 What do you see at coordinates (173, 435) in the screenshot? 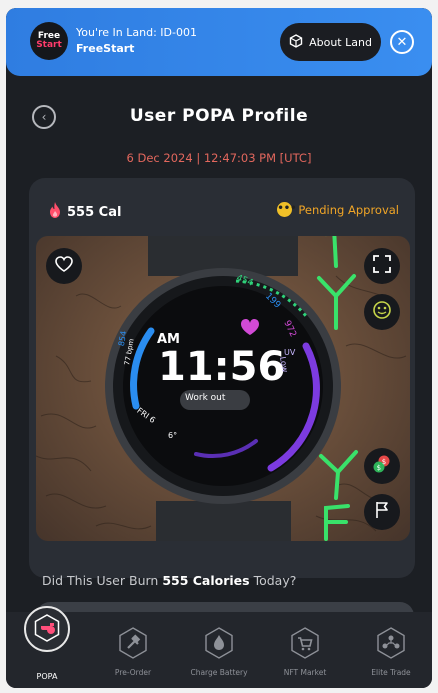
I see `watch-temp: 6°` at bounding box center [173, 435].